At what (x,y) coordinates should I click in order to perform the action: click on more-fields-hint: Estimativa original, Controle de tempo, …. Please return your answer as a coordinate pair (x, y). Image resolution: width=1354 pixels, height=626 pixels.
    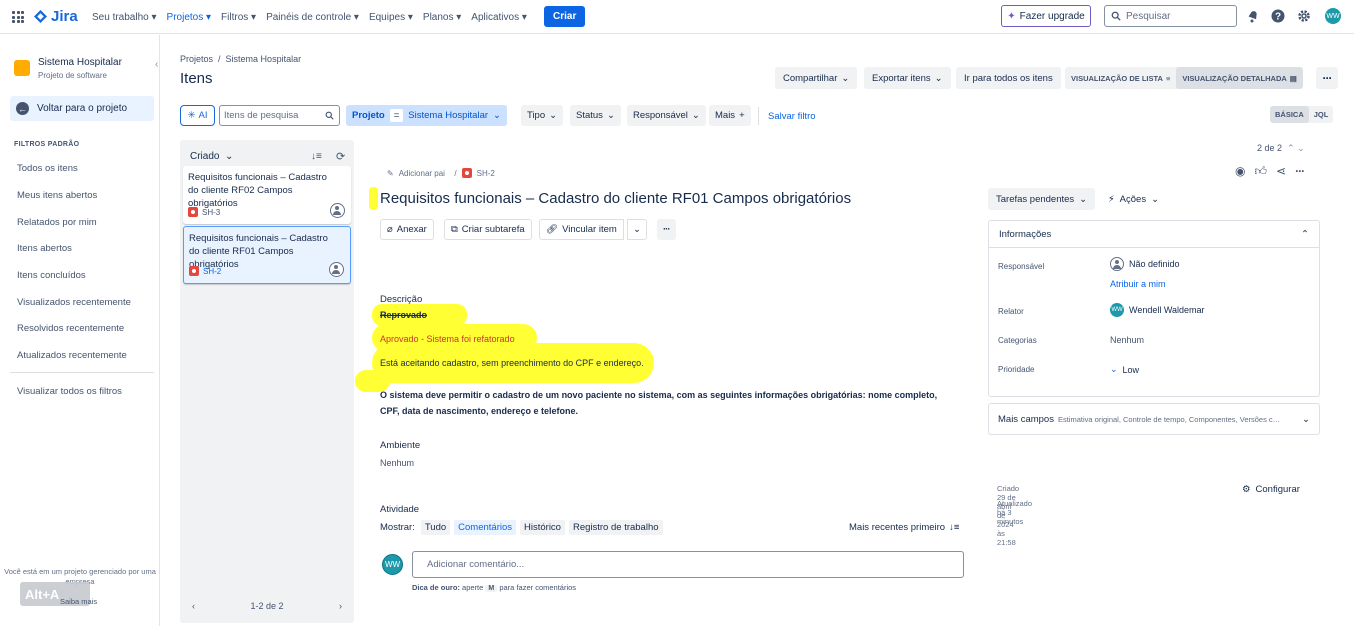
    Looking at the image, I should click on (1169, 419).